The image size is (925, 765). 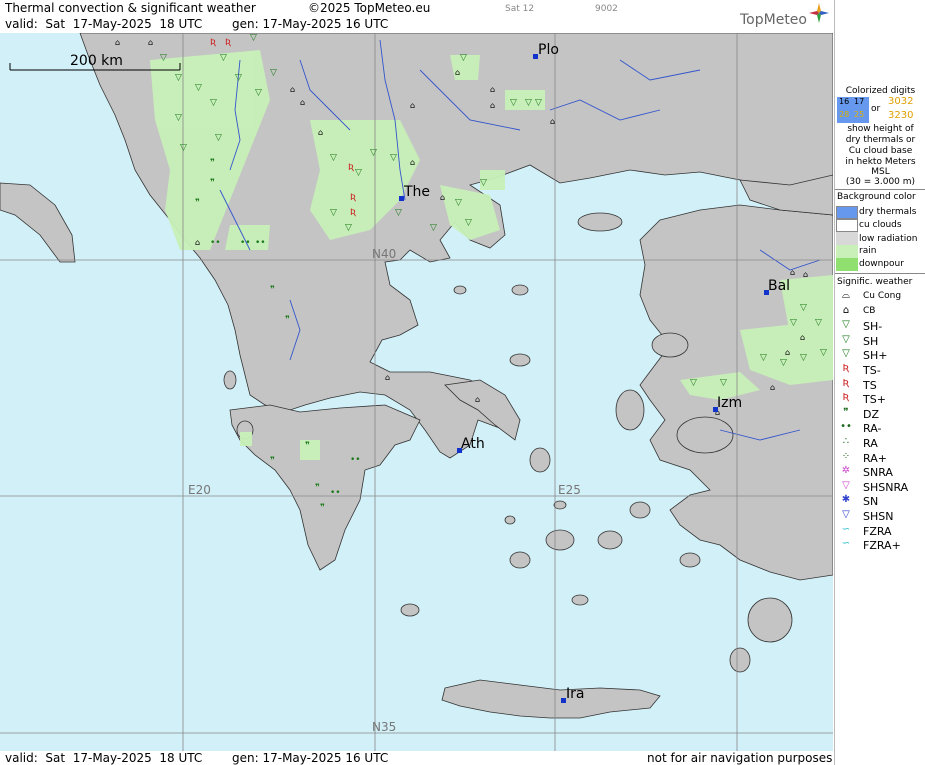 I want to click on swatch-rain, so click(x=847, y=251).